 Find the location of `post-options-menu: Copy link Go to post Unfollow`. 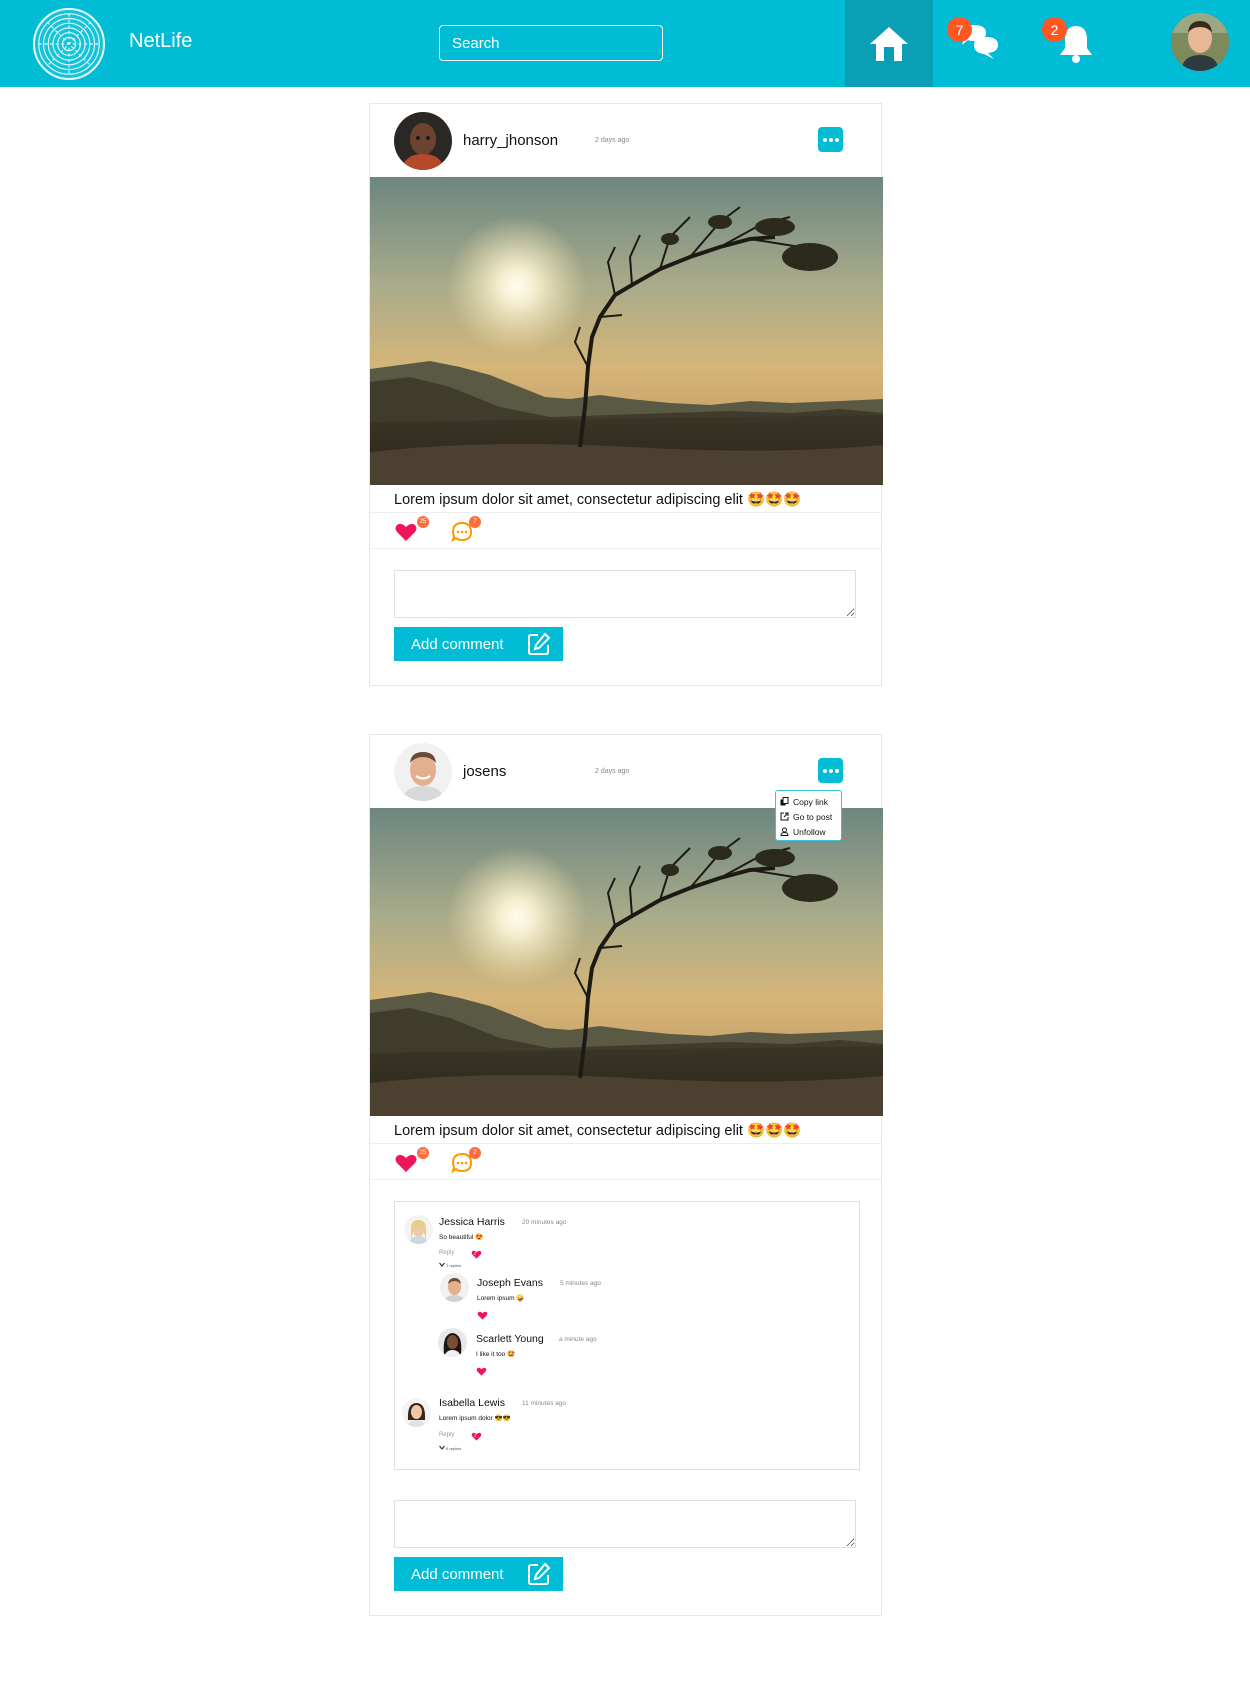

post-options-menu: Copy link Go to post Unfollow is located at coordinates (808, 815).